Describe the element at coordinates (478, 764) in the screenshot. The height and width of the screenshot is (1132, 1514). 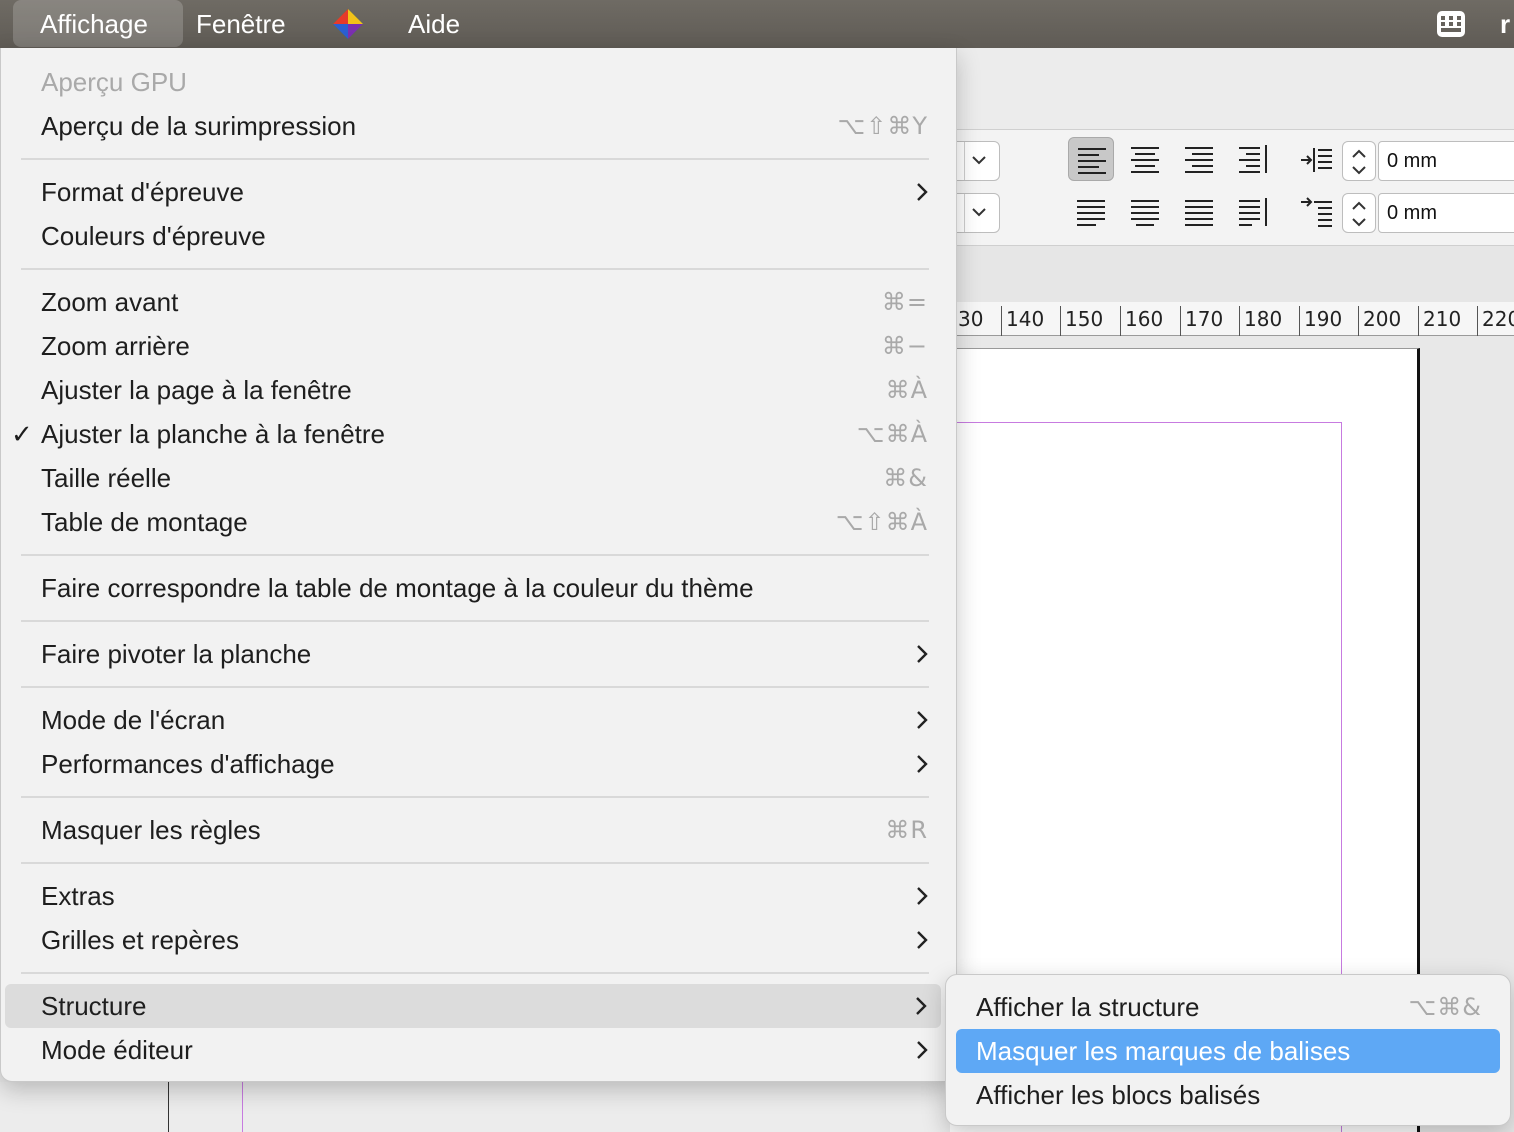
I see `menu-item-performances: Performances d'affichage` at that location.